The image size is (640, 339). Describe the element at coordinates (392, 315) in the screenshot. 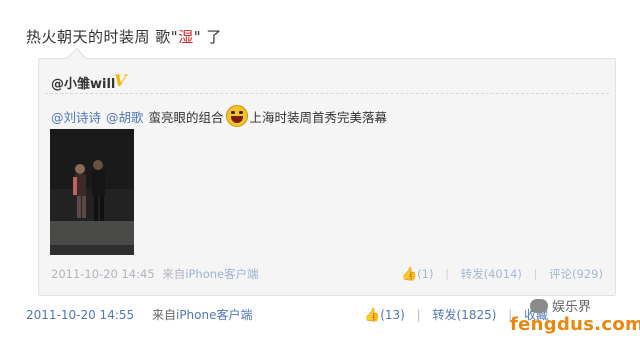

I see `post-like-count: (13)` at that location.